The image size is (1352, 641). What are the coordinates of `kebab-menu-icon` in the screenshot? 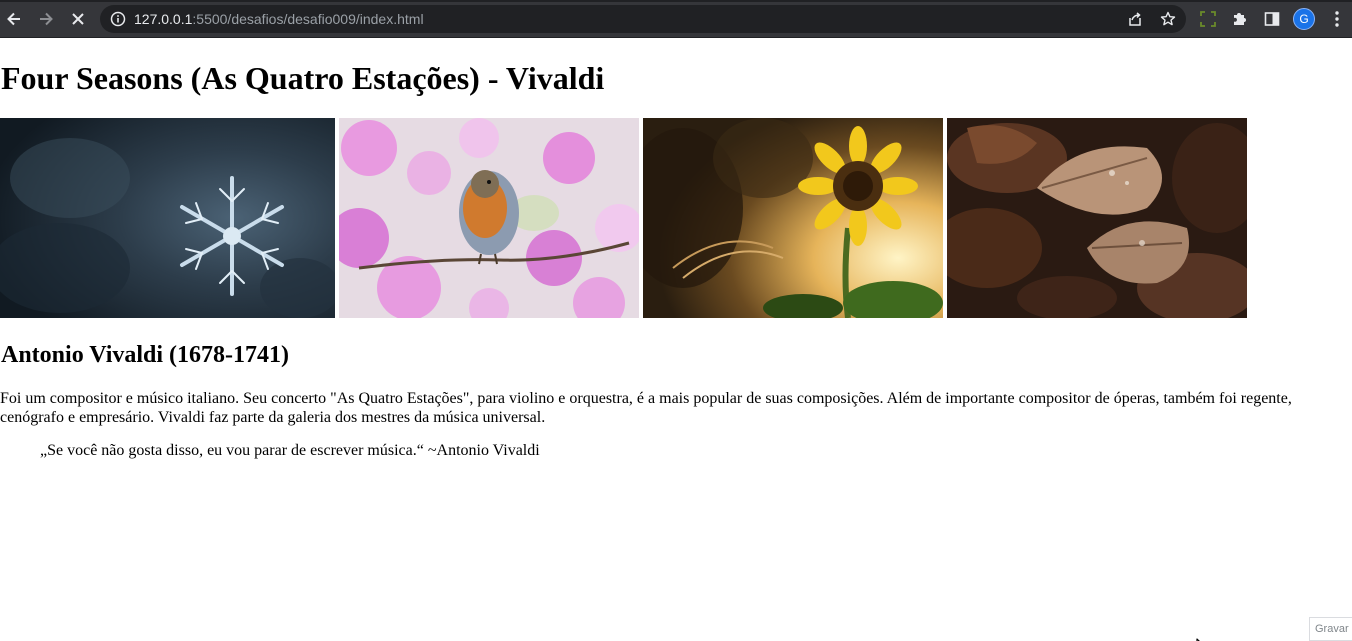 It's located at (1337, 19).